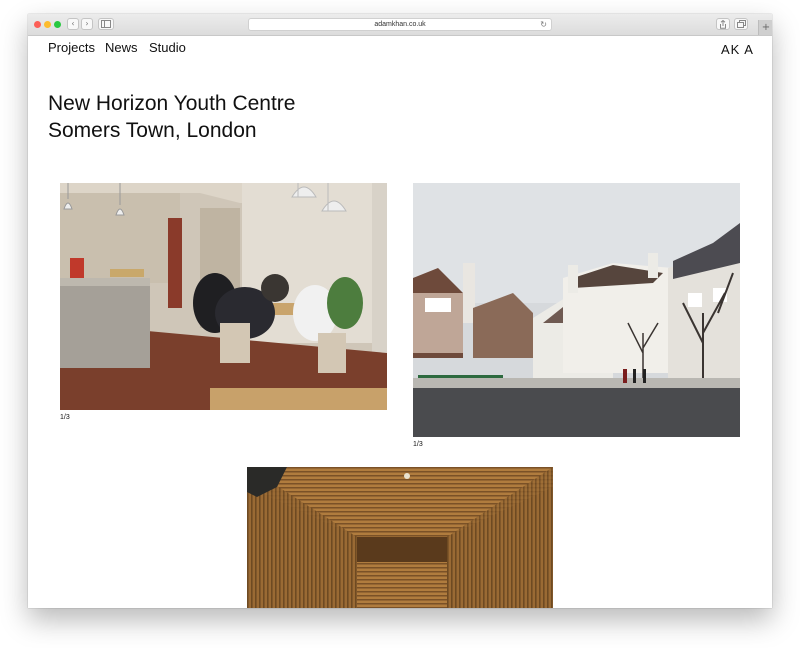  What do you see at coordinates (543, 24) in the screenshot?
I see `reload-icon: ↻` at bounding box center [543, 24].